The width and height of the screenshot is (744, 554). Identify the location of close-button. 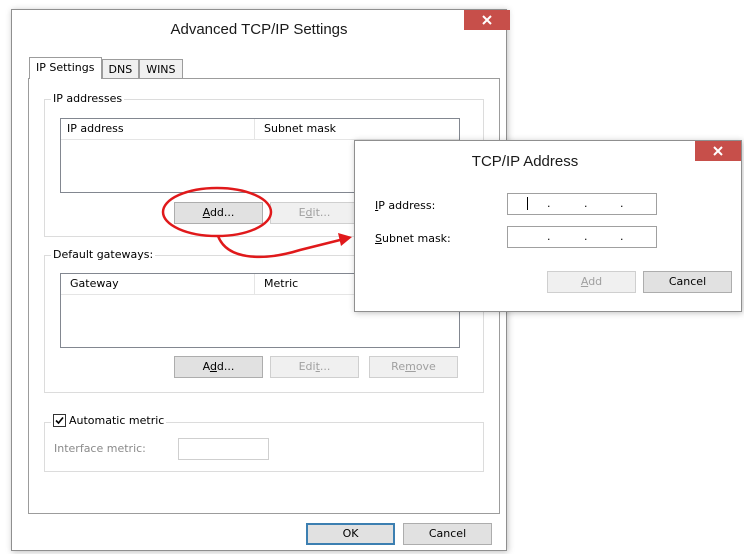
(487, 20).